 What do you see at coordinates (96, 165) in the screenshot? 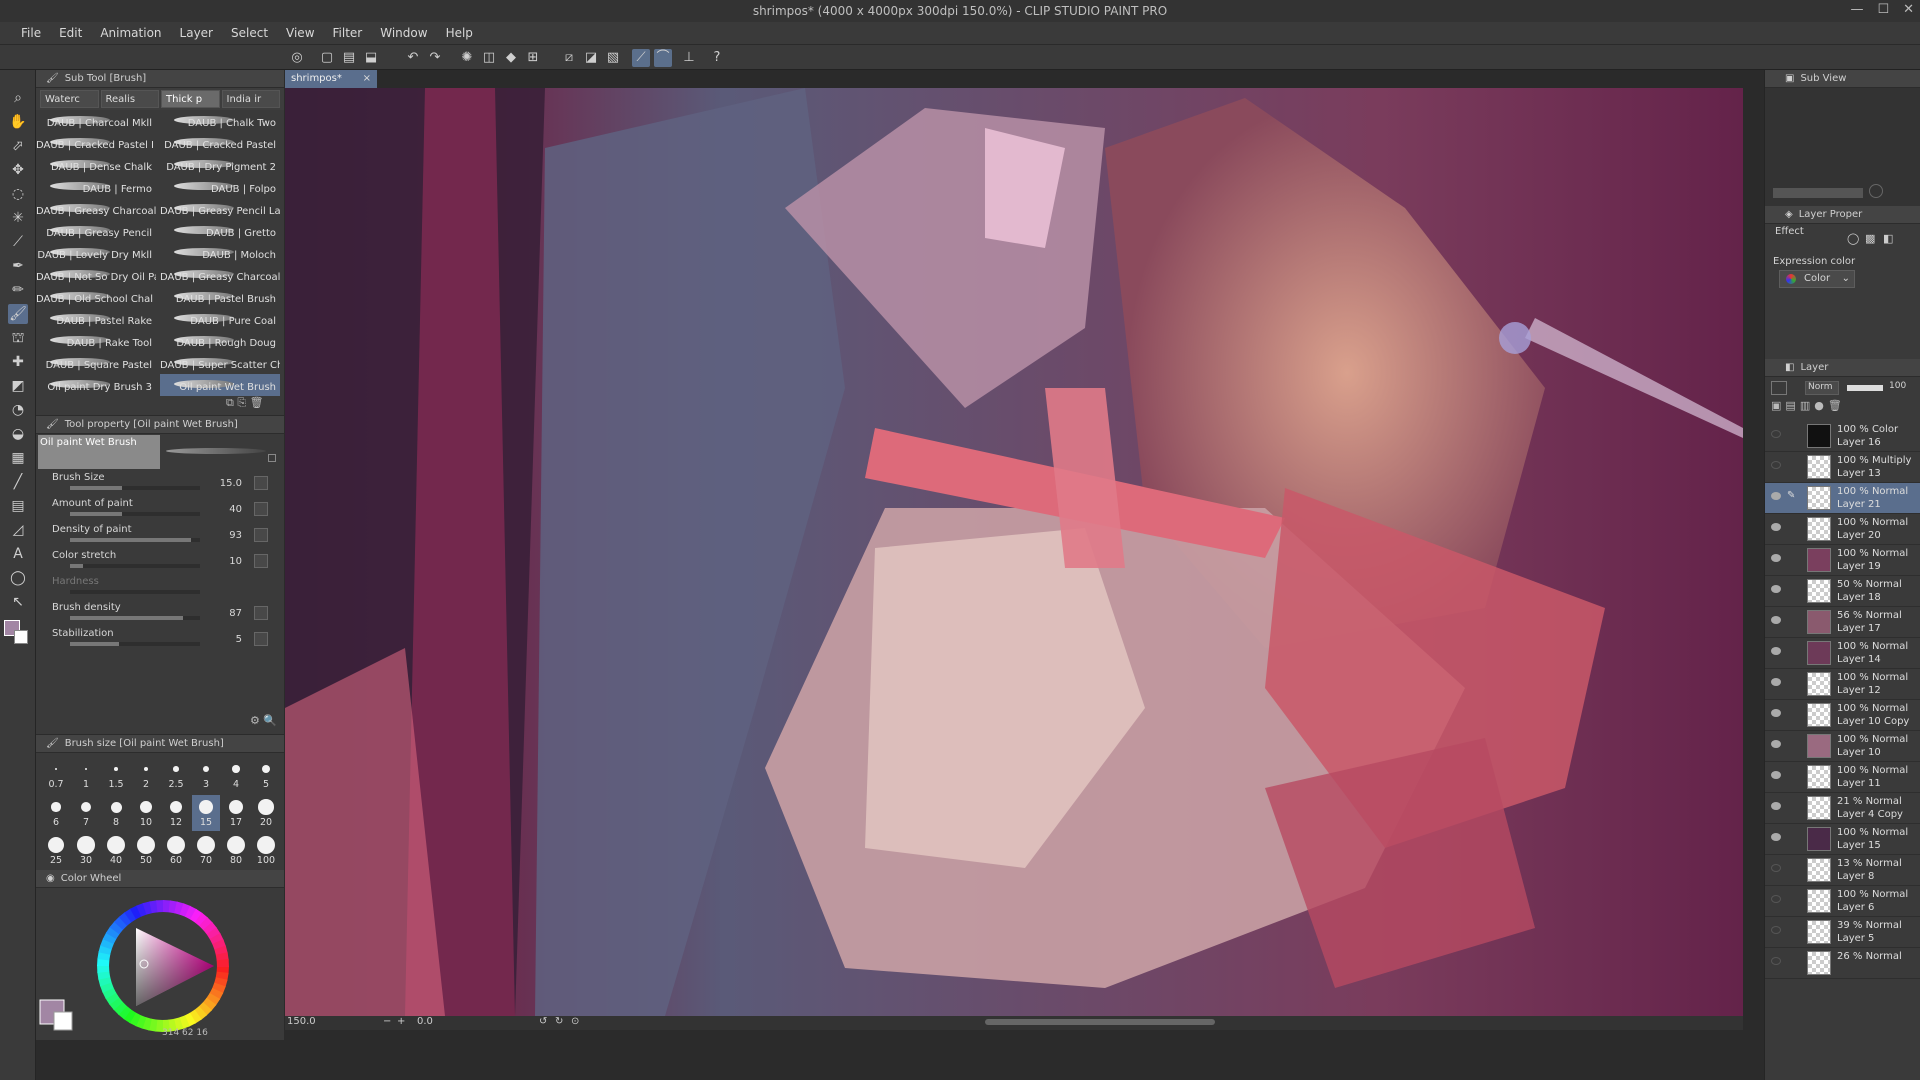
I see `brush-item: DAUB | Dense Chalk` at bounding box center [96, 165].